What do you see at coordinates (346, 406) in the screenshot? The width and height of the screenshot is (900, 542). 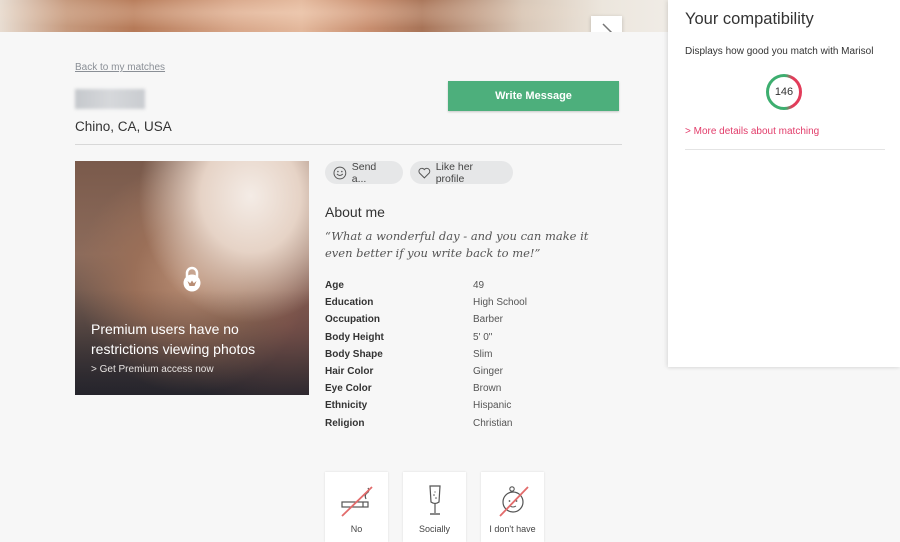 I see `attribute-label: Ethnicity` at bounding box center [346, 406].